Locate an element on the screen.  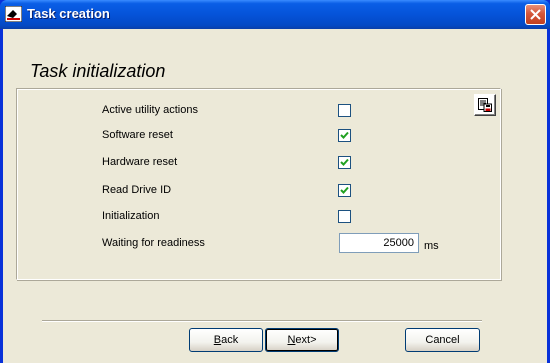
option-label-initialization: Initialization is located at coordinates (131, 216).